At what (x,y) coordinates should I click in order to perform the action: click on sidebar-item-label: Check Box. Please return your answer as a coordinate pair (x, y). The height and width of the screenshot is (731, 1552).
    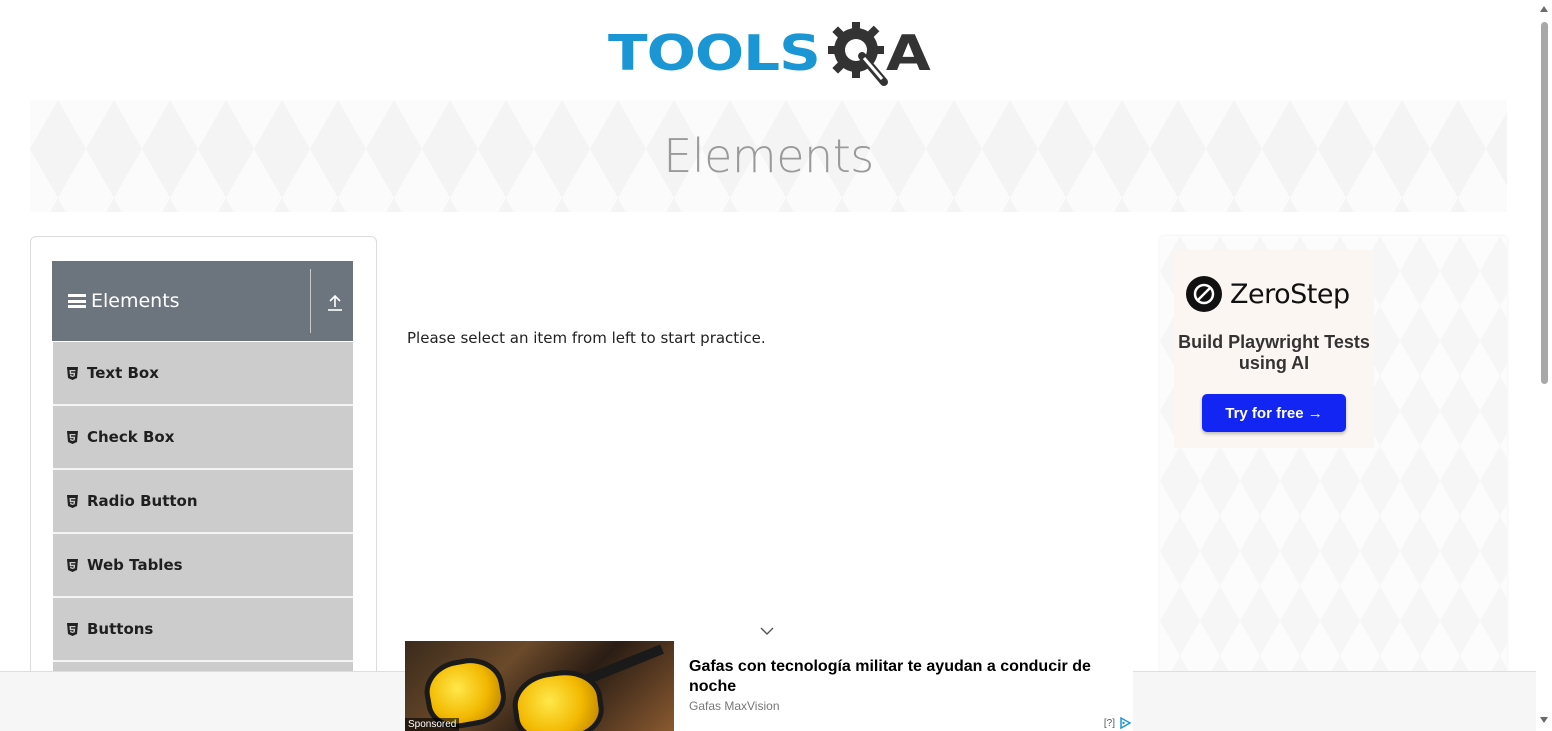
    Looking at the image, I should click on (131, 437).